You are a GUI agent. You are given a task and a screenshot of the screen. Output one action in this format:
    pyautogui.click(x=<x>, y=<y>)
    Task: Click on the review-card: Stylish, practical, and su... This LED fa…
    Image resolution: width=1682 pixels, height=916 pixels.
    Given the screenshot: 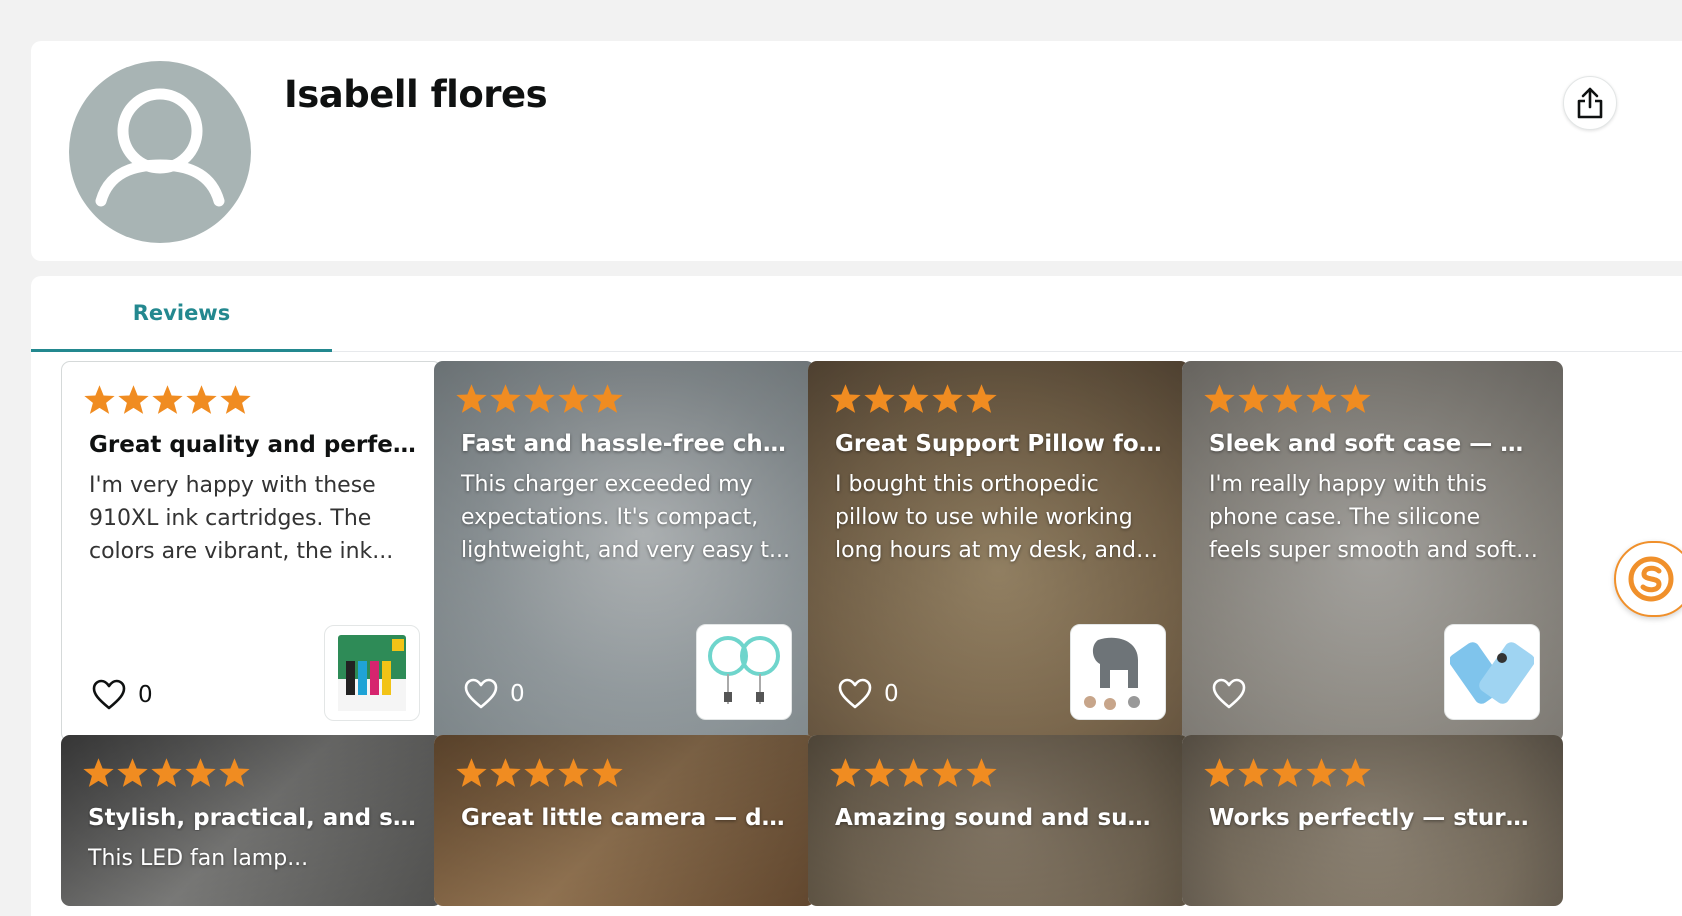 What is the action you would take?
    pyautogui.click(x=251, y=820)
    